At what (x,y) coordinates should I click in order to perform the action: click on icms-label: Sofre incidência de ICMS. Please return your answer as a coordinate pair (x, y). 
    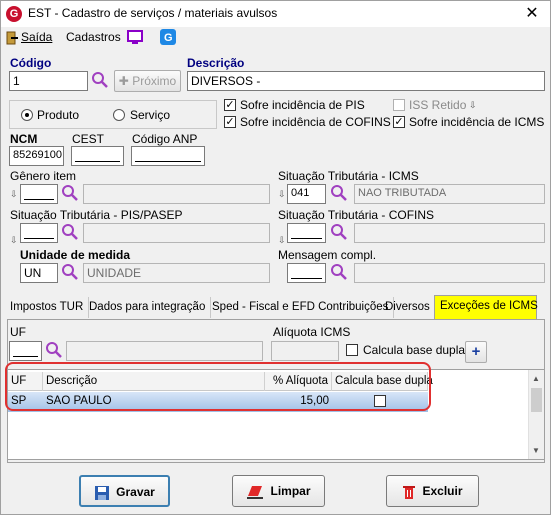
    Looking at the image, I should click on (477, 122).